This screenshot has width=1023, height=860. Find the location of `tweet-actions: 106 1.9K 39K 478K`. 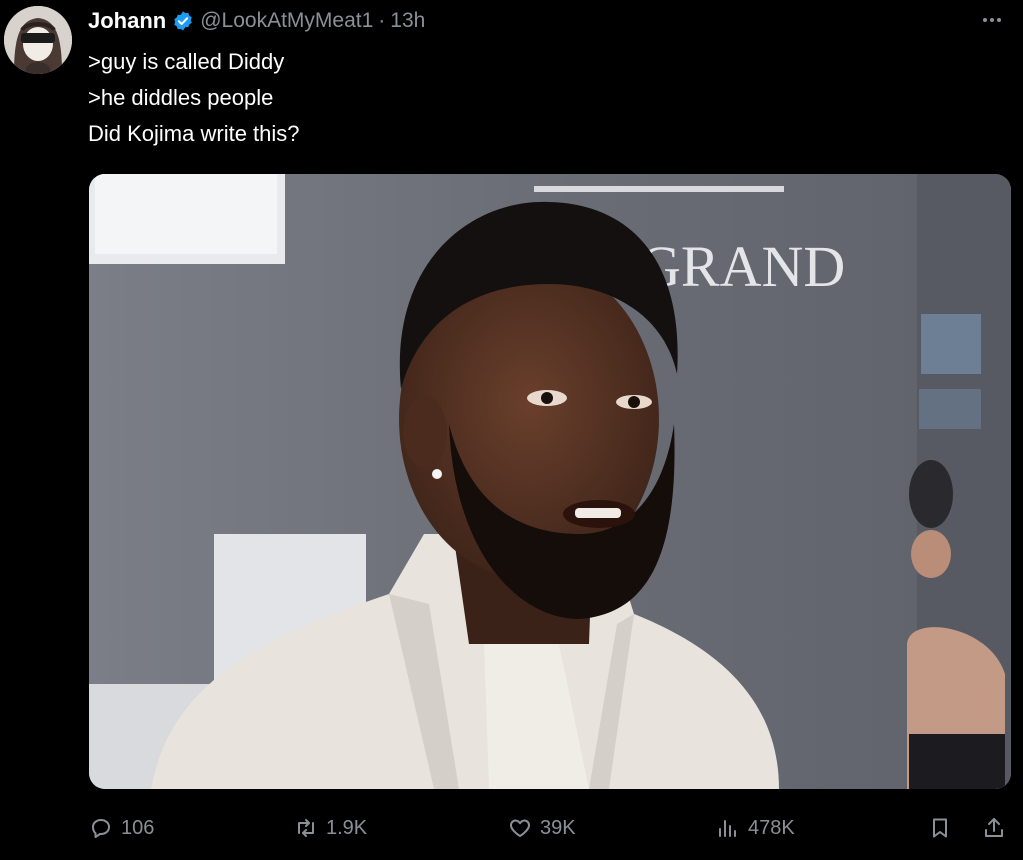

tweet-actions: 106 1.9K 39K 478K is located at coordinates (511, 828).